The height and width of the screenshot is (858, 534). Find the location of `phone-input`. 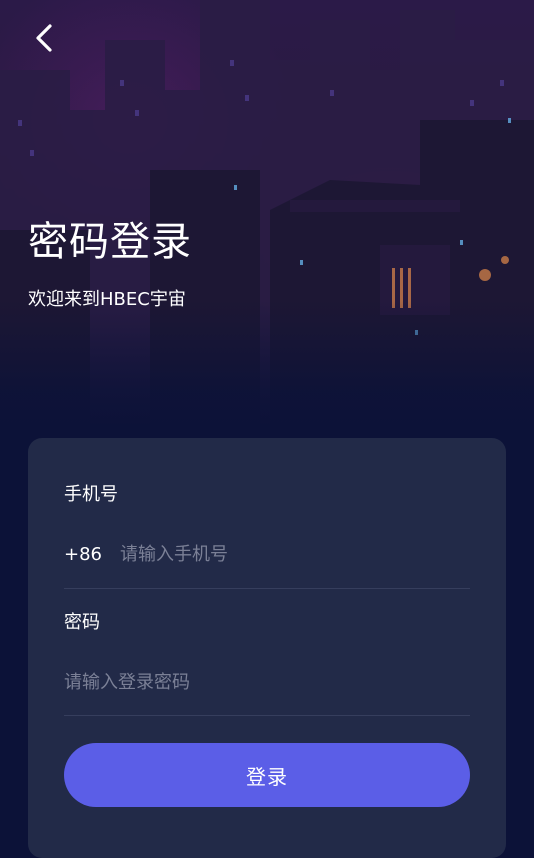

phone-input is located at coordinates (295, 554).